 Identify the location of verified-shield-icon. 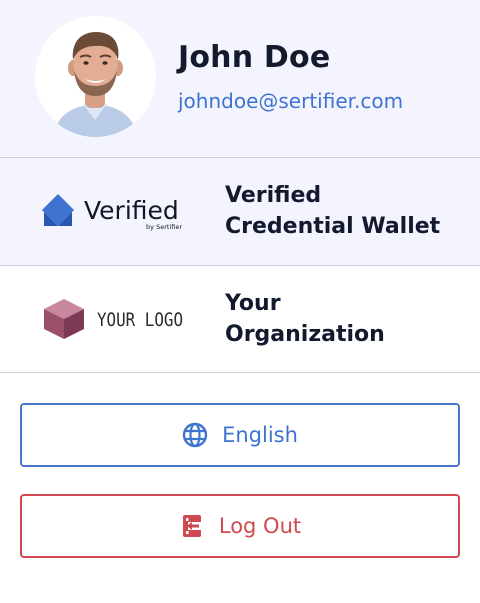
(58, 210).